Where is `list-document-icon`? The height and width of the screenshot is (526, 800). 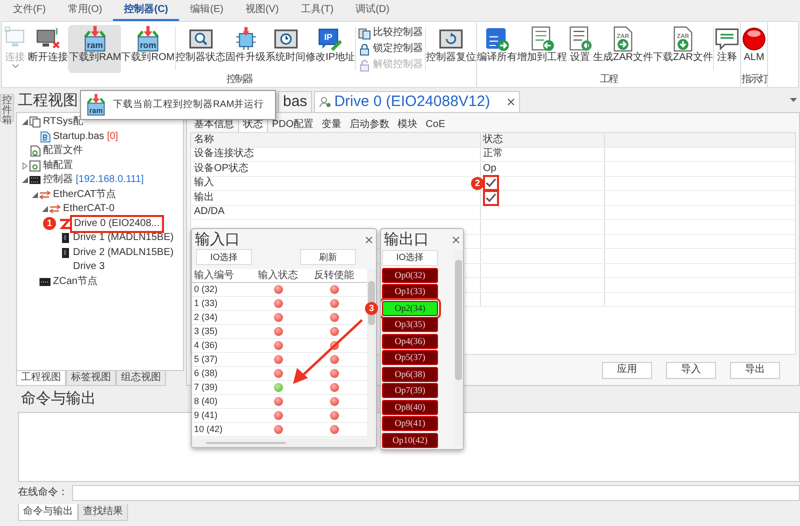 list-document-icon is located at coordinates (542, 39).